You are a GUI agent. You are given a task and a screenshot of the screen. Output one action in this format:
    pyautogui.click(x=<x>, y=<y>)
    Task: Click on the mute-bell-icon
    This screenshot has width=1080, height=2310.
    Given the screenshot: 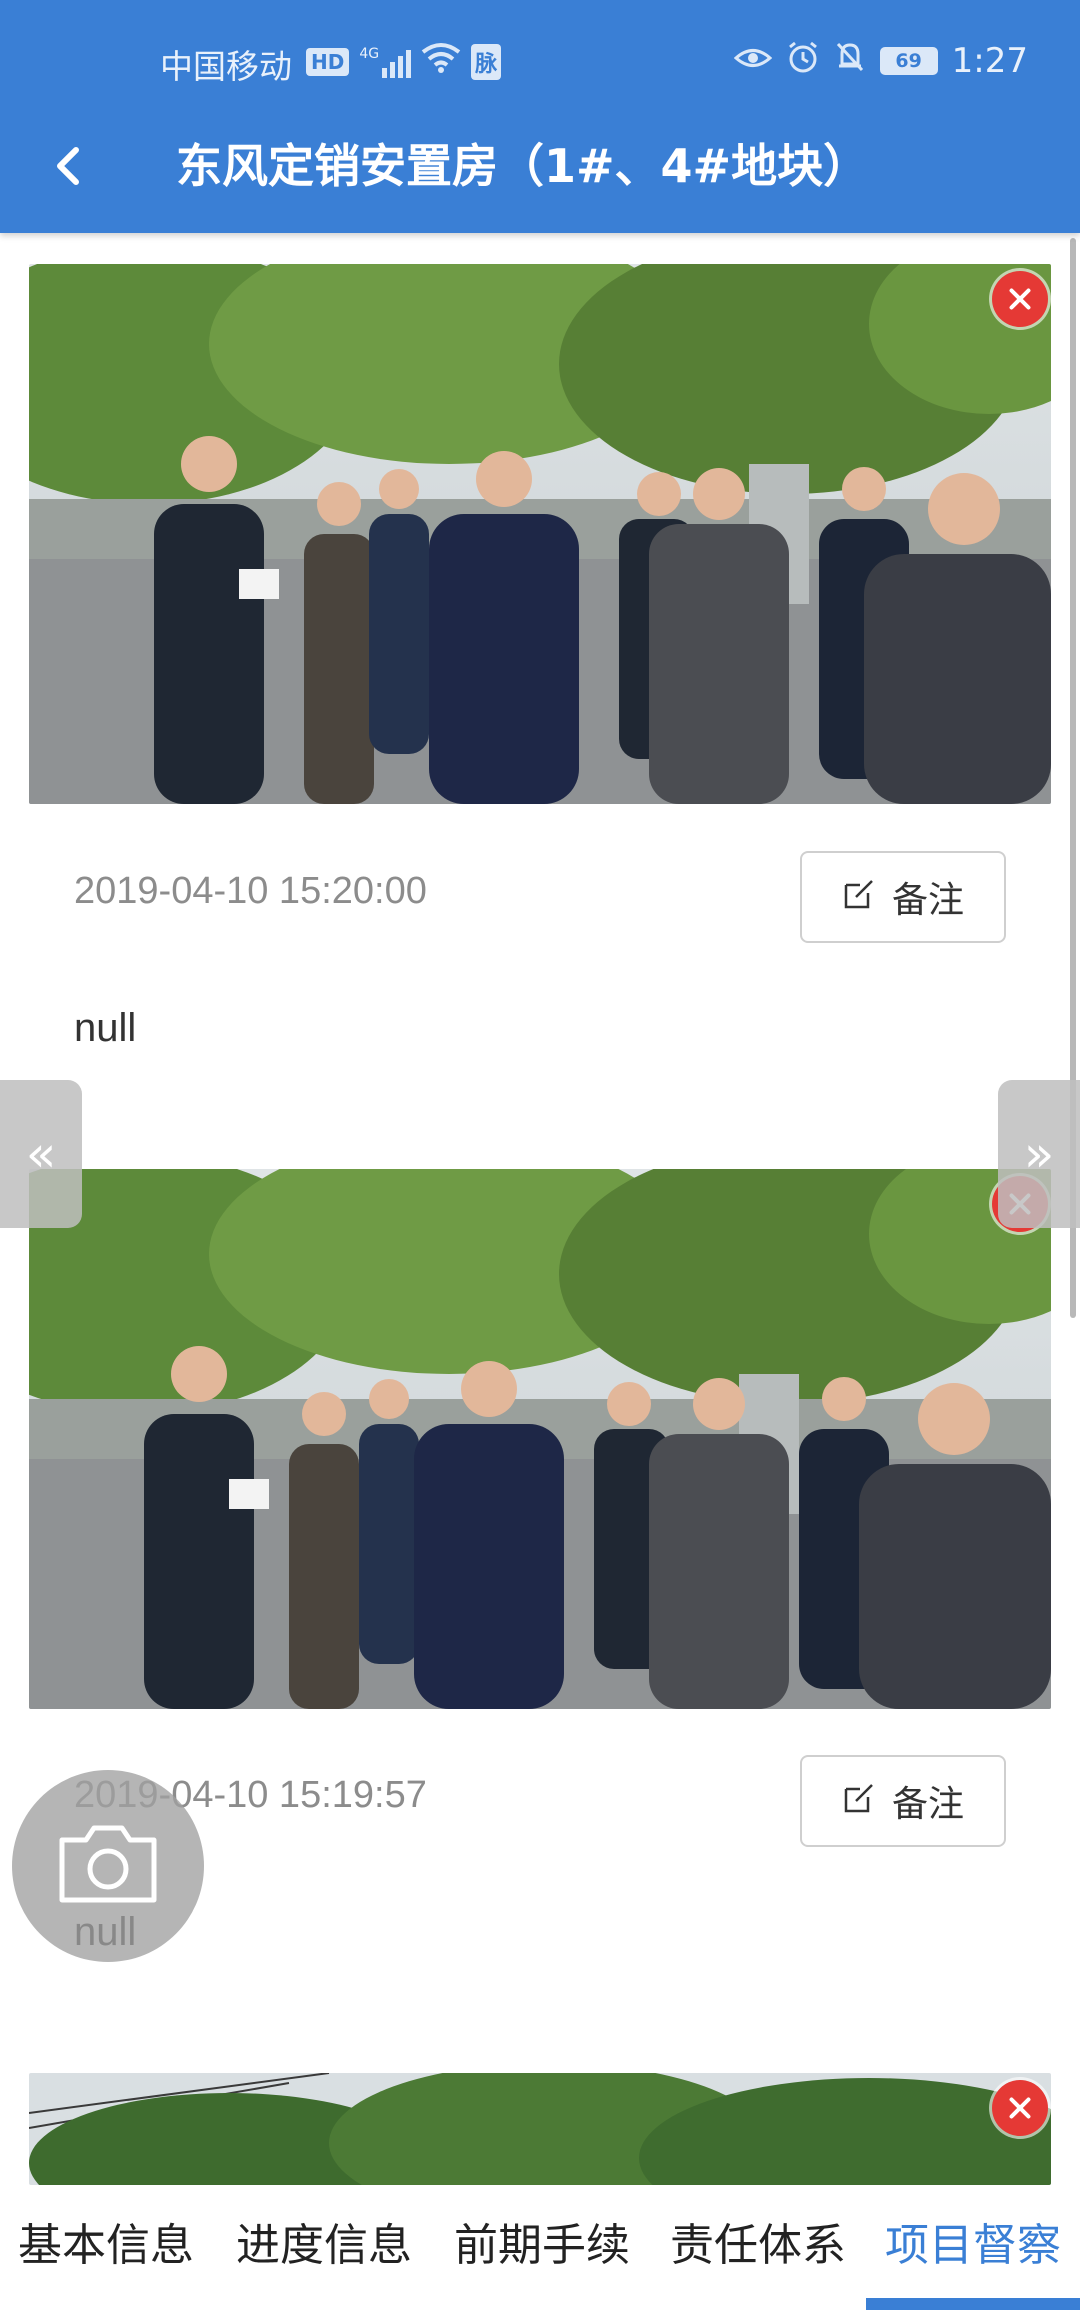 What is the action you would take?
    pyautogui.click(x=850, y=61)
    